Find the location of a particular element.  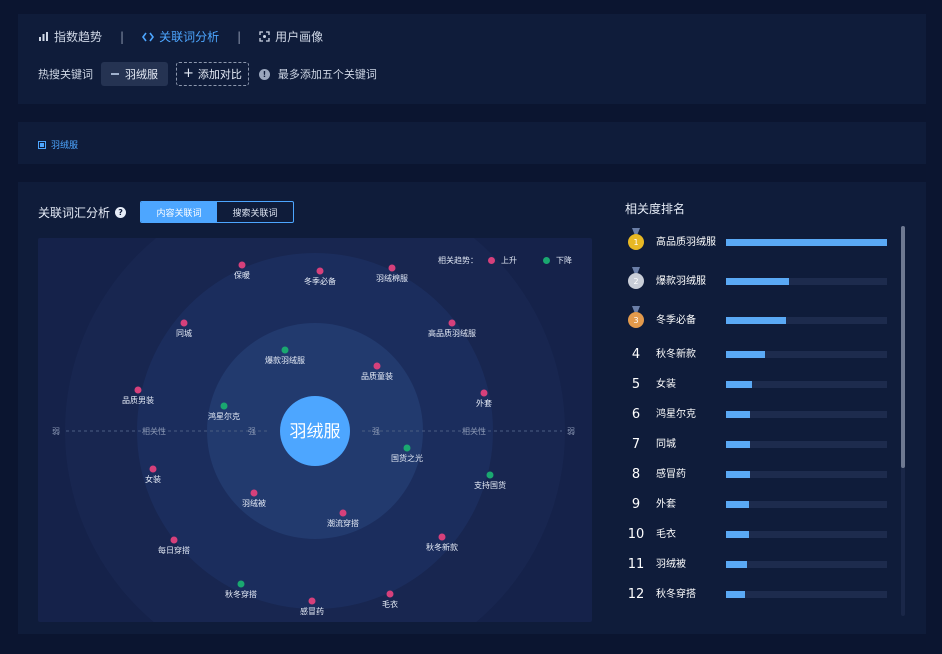

analysis-title: 关联词汇分析 ? is located at coordinates (82, 212).